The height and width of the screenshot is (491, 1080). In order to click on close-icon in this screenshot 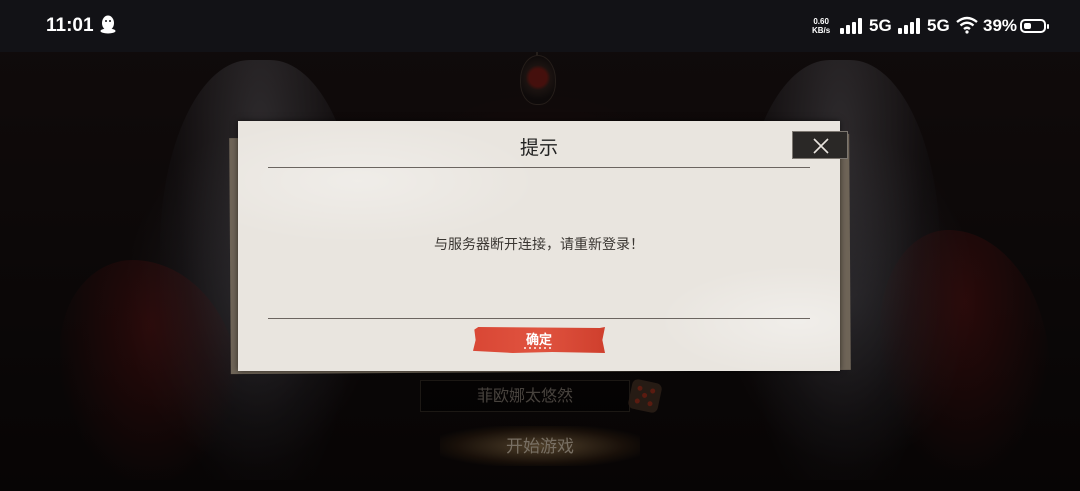, I will do `click(821, 146)`.